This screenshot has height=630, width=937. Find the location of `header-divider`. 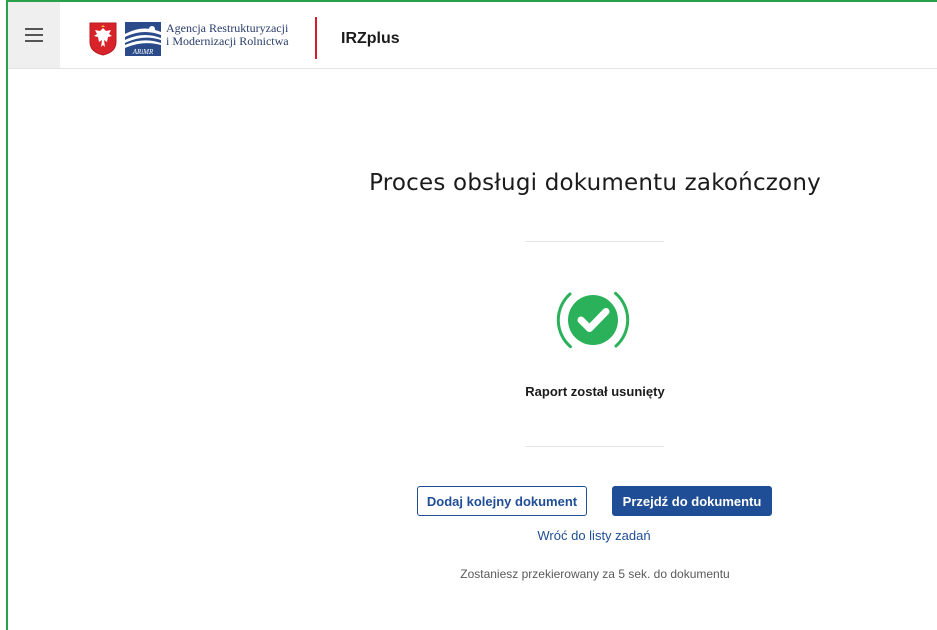

header-divider is located at coordinates (316, 38).